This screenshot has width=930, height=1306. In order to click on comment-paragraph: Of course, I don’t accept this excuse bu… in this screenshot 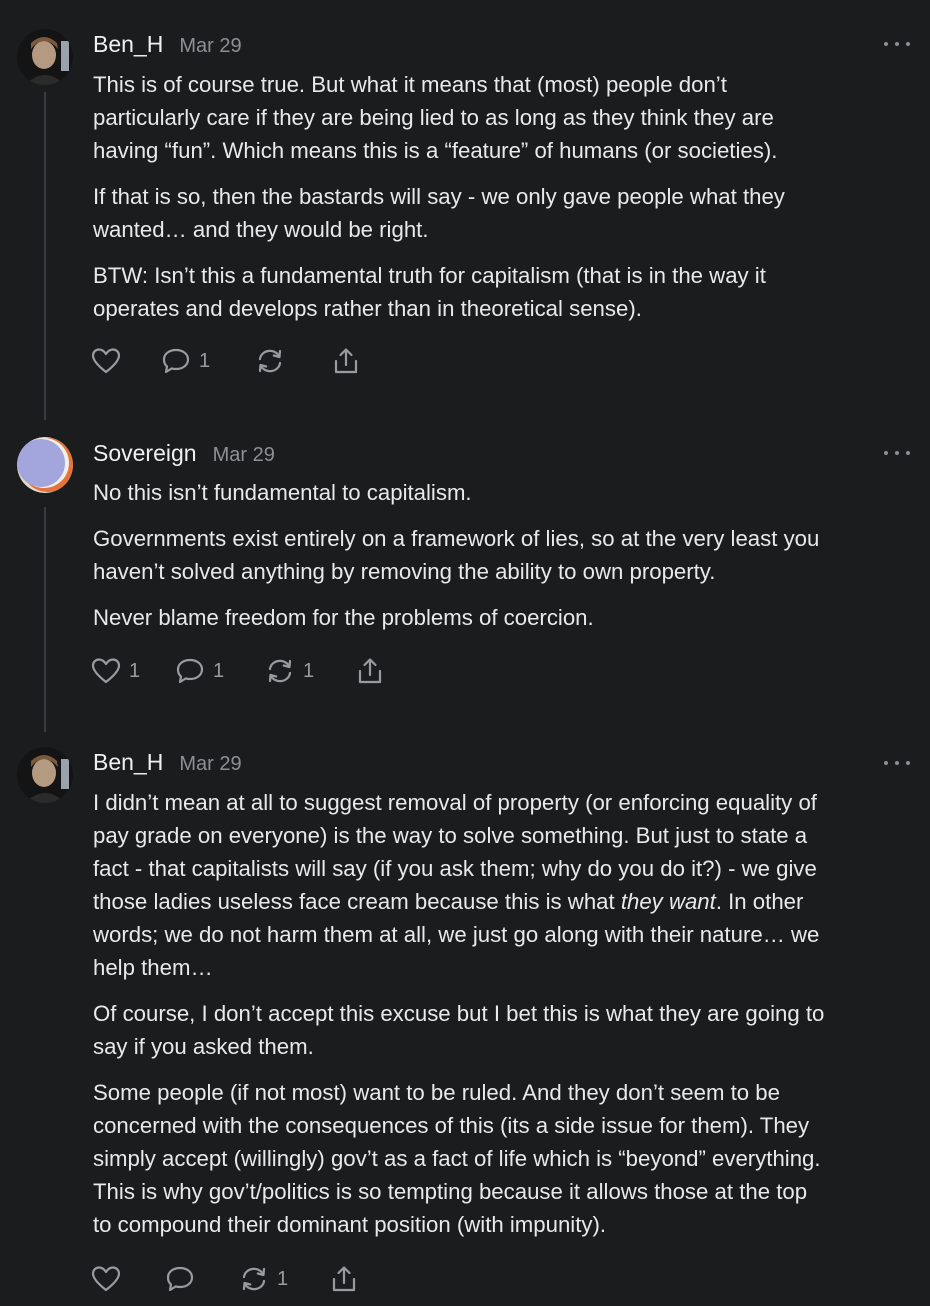, I will do `click(459, 1030)`.